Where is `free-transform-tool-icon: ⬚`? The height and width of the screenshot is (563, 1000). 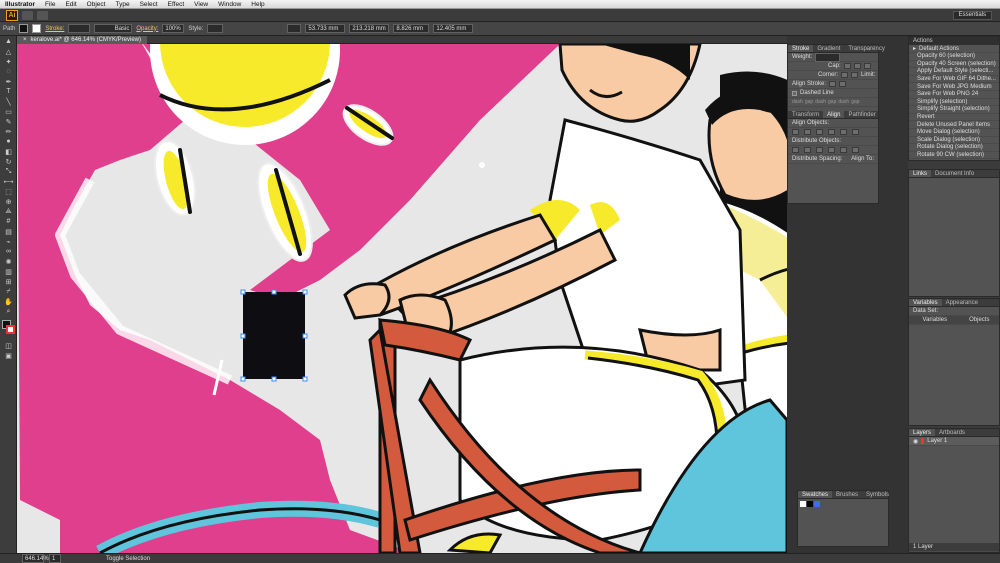 free-transform-tool-icon: ⬚ is located at coordinates (8, 191).